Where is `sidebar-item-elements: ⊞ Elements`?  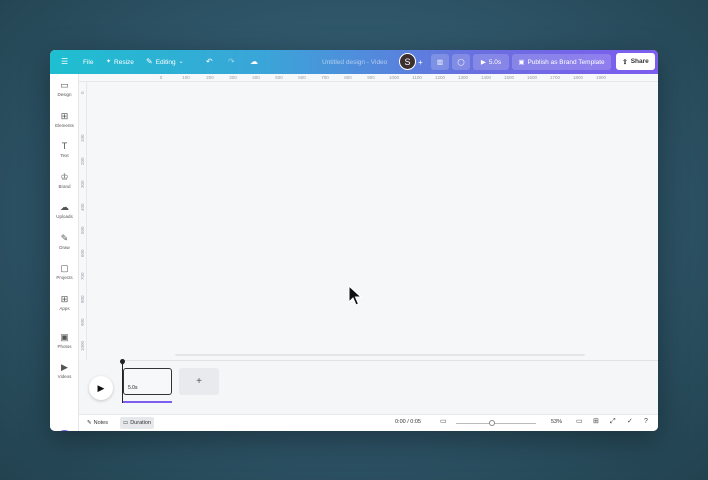 sidebar-item-elements: ⊞ Elements is located at coordinates (64, 120).